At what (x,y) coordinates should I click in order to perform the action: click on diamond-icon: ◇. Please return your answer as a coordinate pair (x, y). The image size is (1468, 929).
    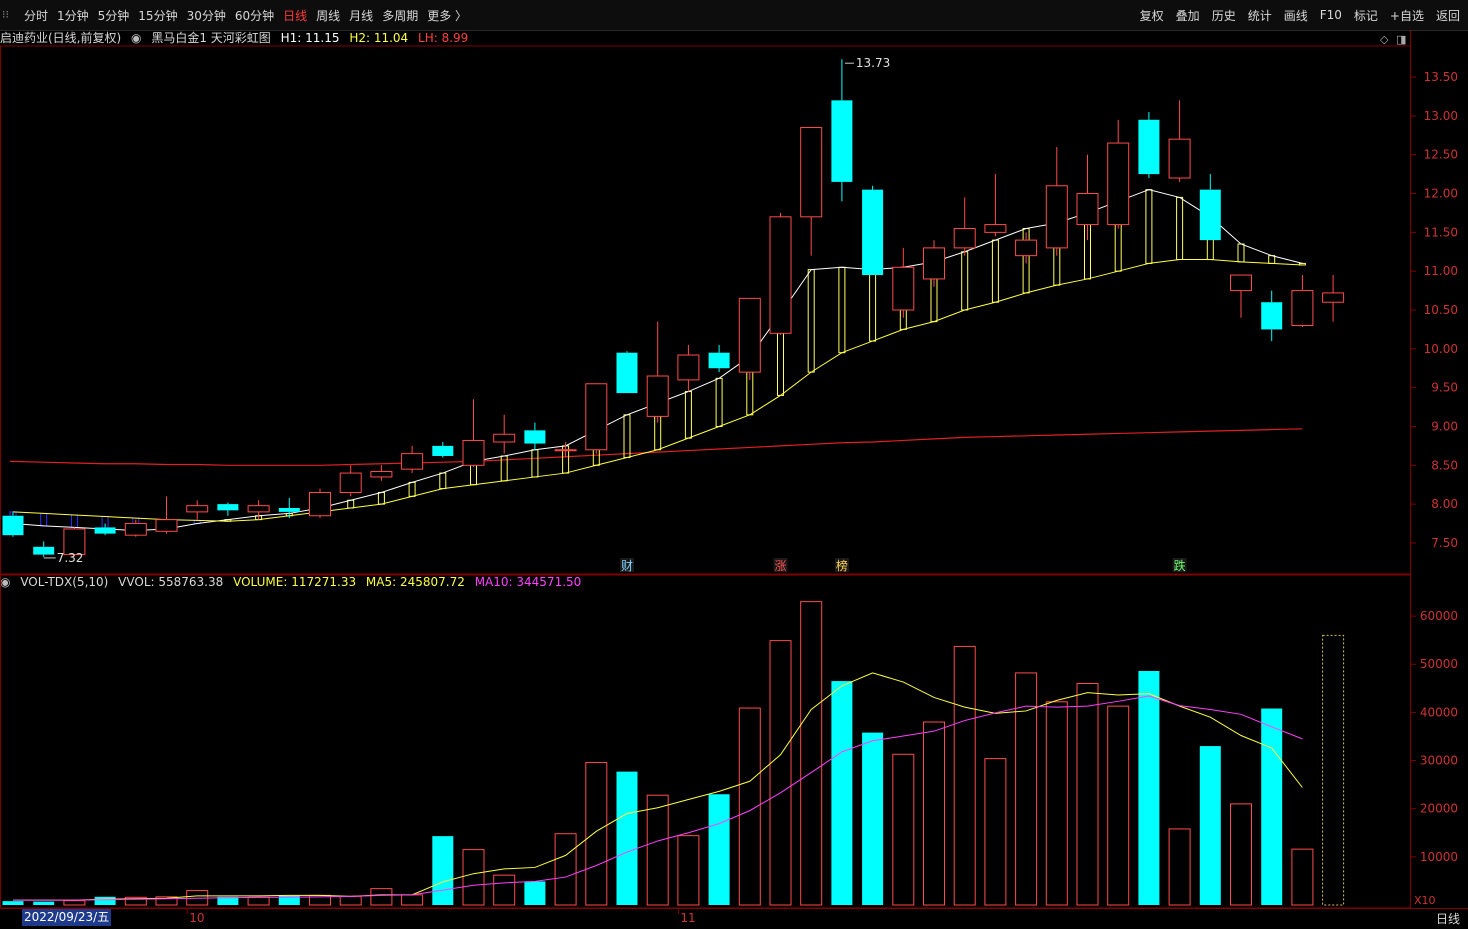
    Looking at the image, I should click on (1384, 39).